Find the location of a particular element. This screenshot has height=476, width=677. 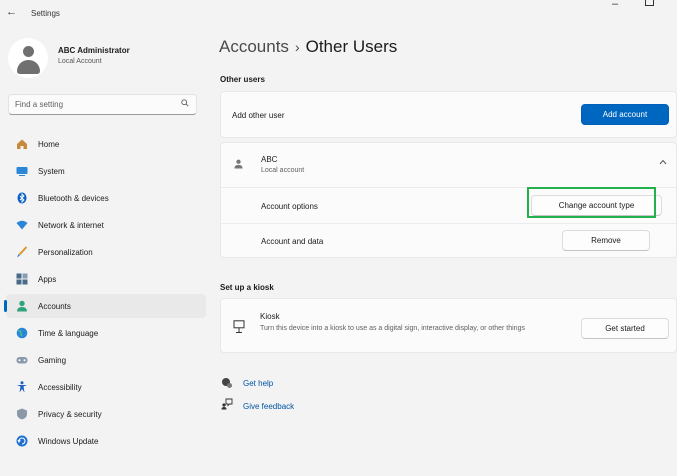

give-feedback-link: Give feedback is located at coordinates (268, 406).